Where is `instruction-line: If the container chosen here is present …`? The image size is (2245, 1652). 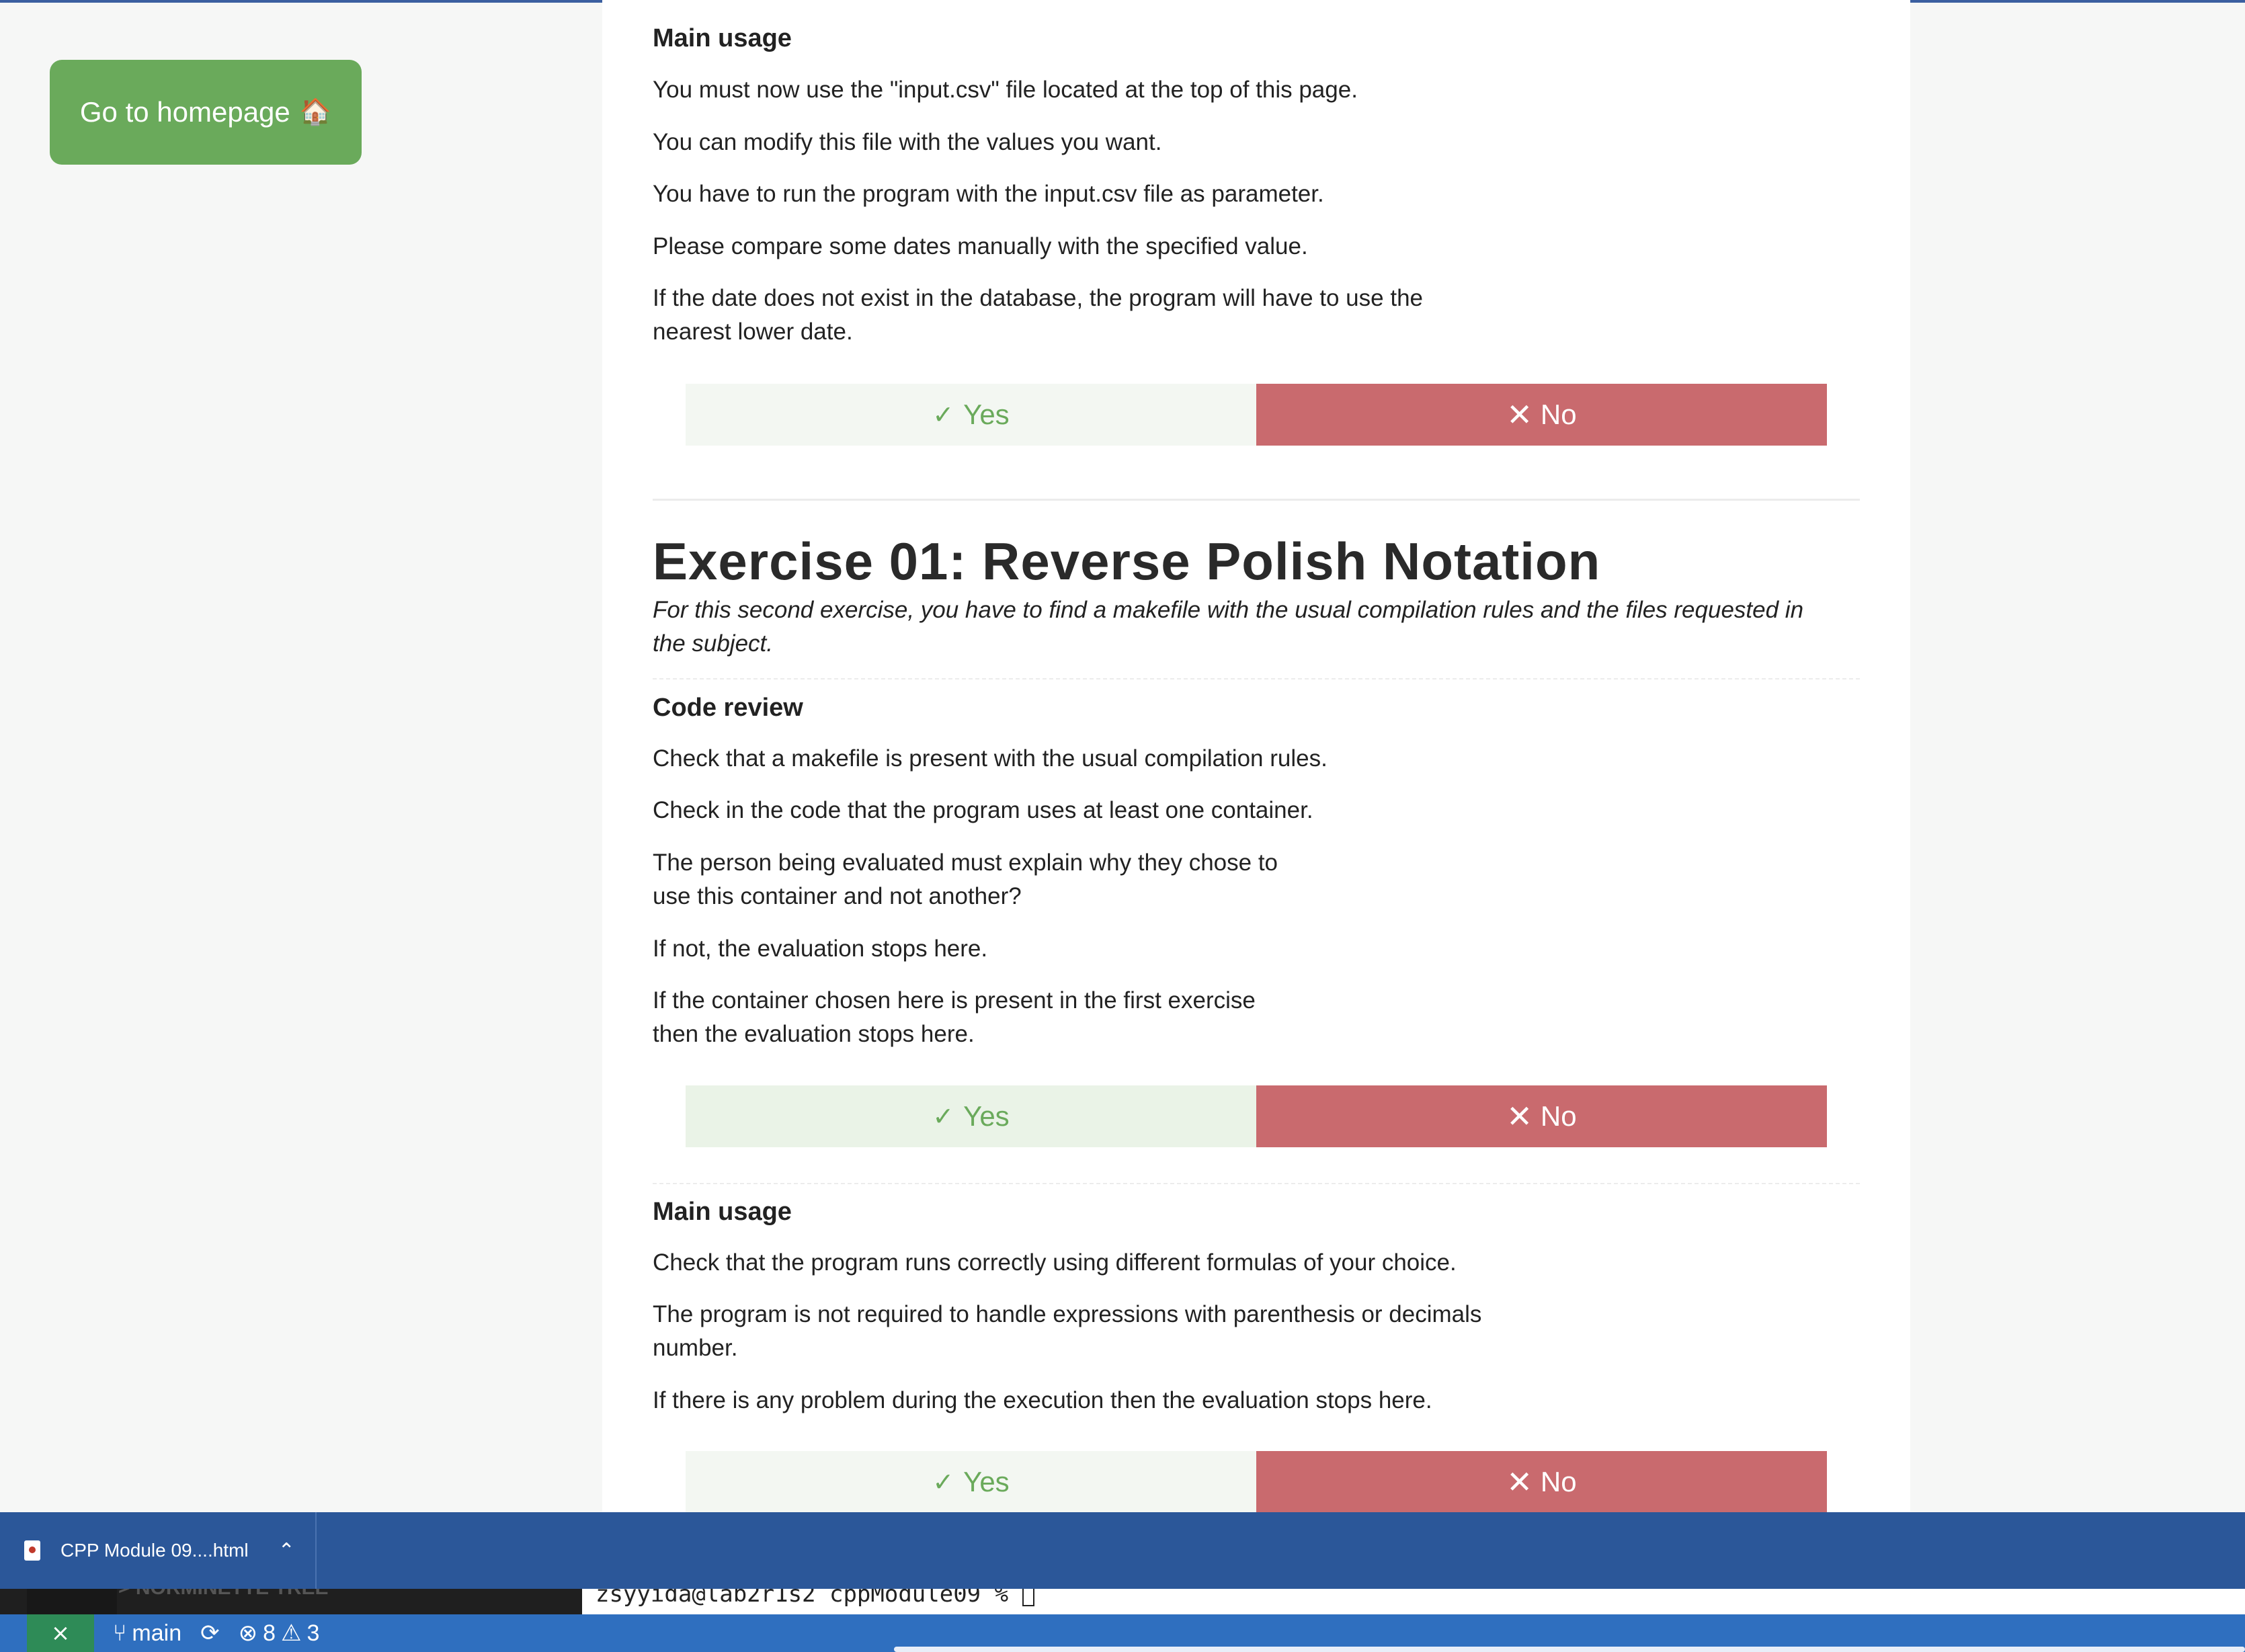
instruction-line: If the container chosen here is present … is located at coordinates (955, 1001).